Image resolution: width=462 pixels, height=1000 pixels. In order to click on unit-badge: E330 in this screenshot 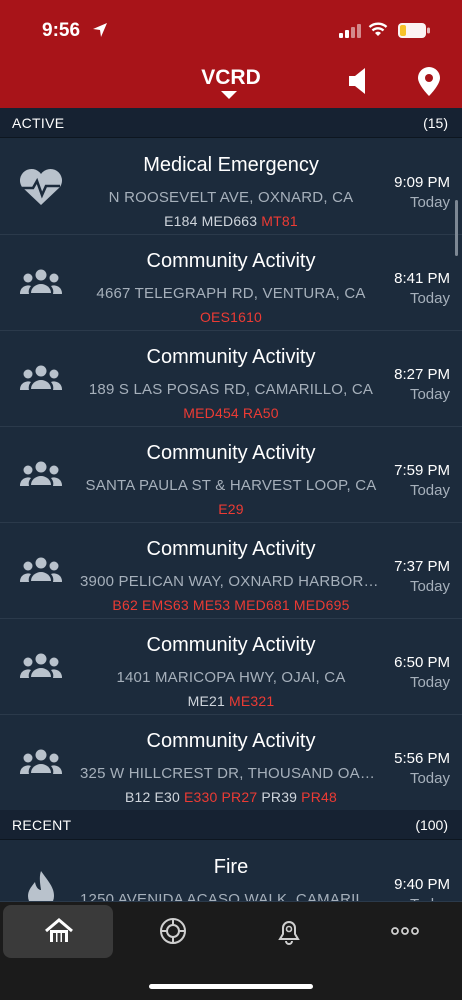, I will do `click(201, 797)`.